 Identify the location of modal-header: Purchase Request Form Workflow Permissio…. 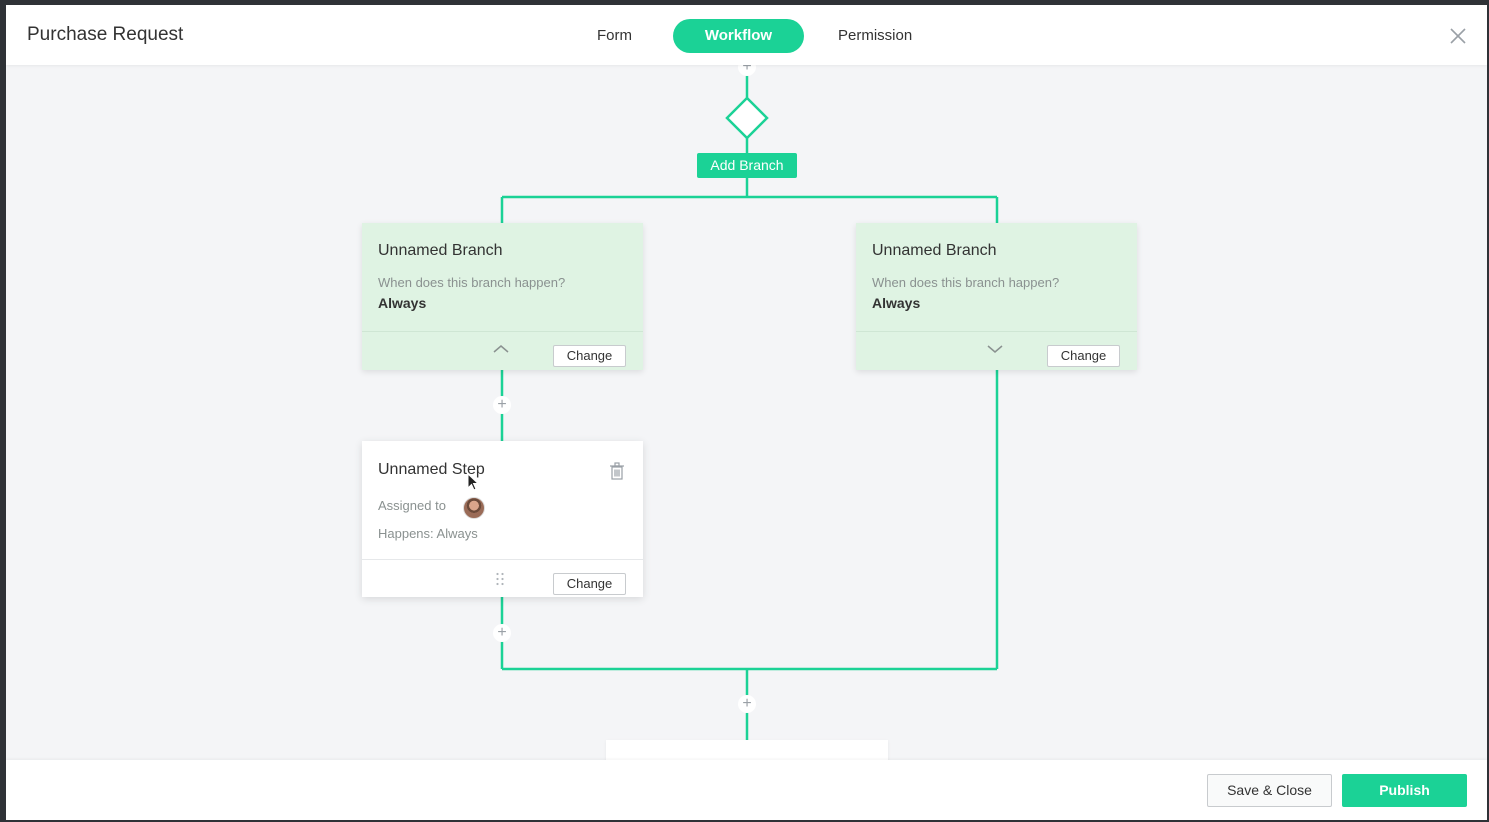
(746, 35).